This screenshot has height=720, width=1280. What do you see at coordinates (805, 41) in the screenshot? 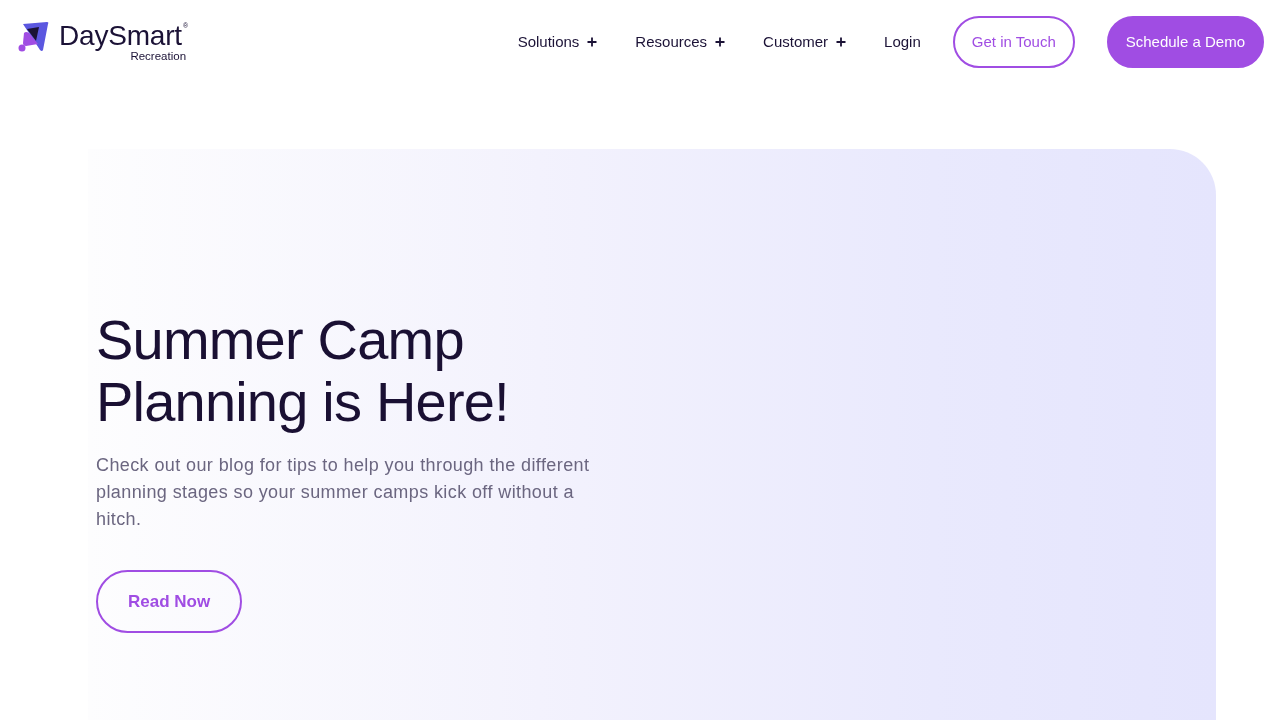
I see `nav-menu-link: Customer` at bounding box center [805, 41].